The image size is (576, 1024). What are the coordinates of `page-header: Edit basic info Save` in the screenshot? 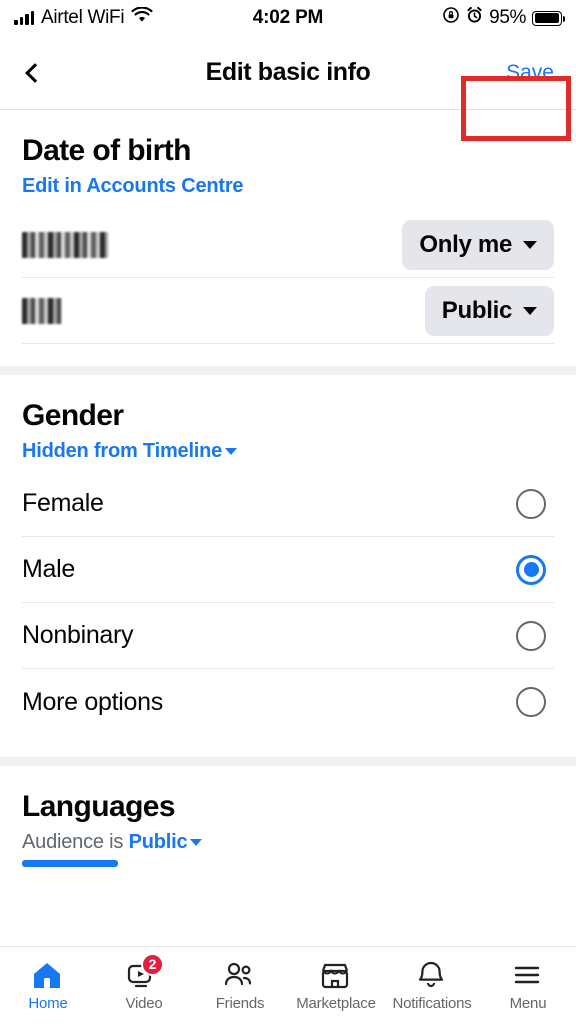 It's located at (288, 88).